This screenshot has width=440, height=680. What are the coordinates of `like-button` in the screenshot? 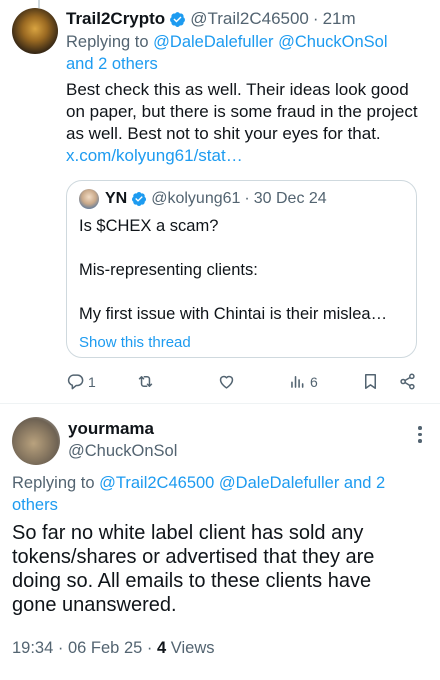 It's located at (226, 381).